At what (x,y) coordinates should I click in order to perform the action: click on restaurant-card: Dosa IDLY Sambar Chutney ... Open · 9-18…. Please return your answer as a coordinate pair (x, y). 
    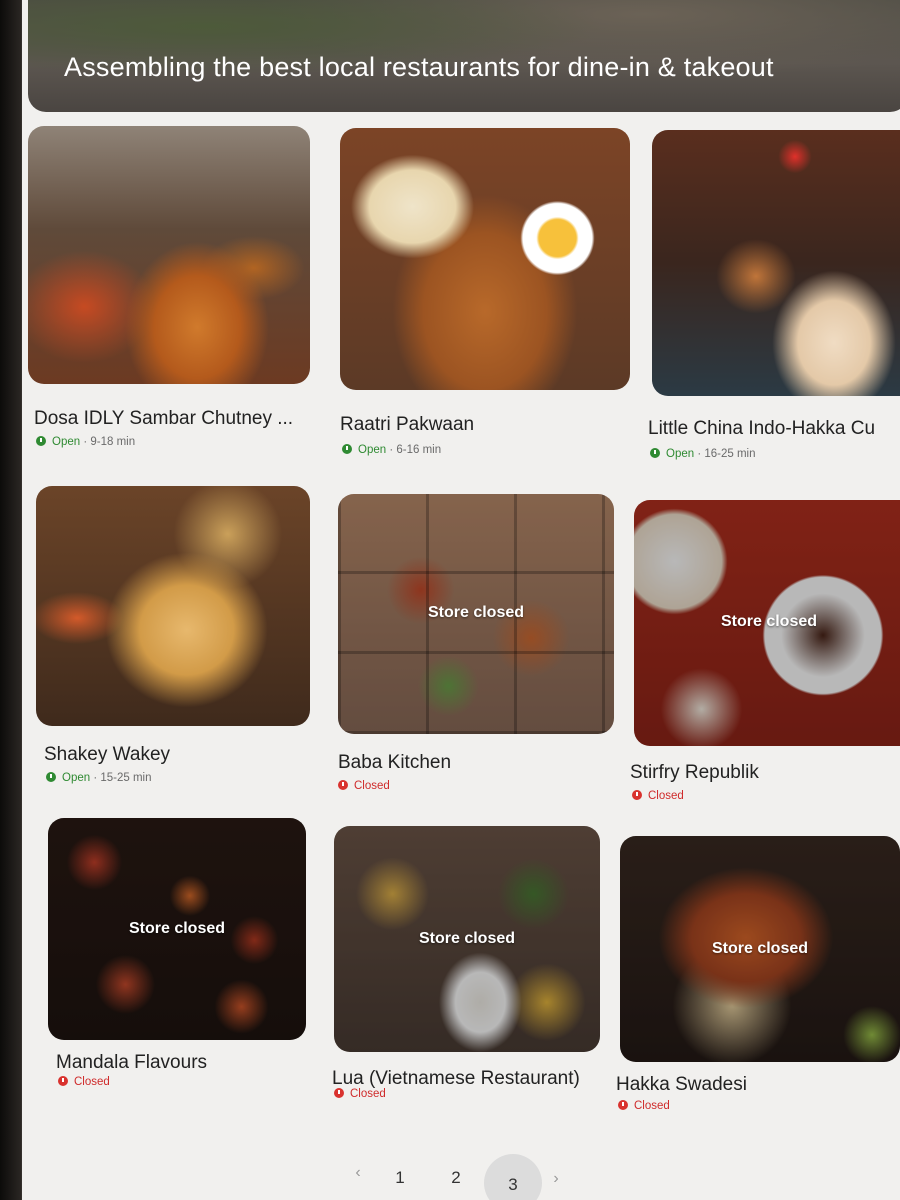
    Looking at the image, I should click on (169, 291).